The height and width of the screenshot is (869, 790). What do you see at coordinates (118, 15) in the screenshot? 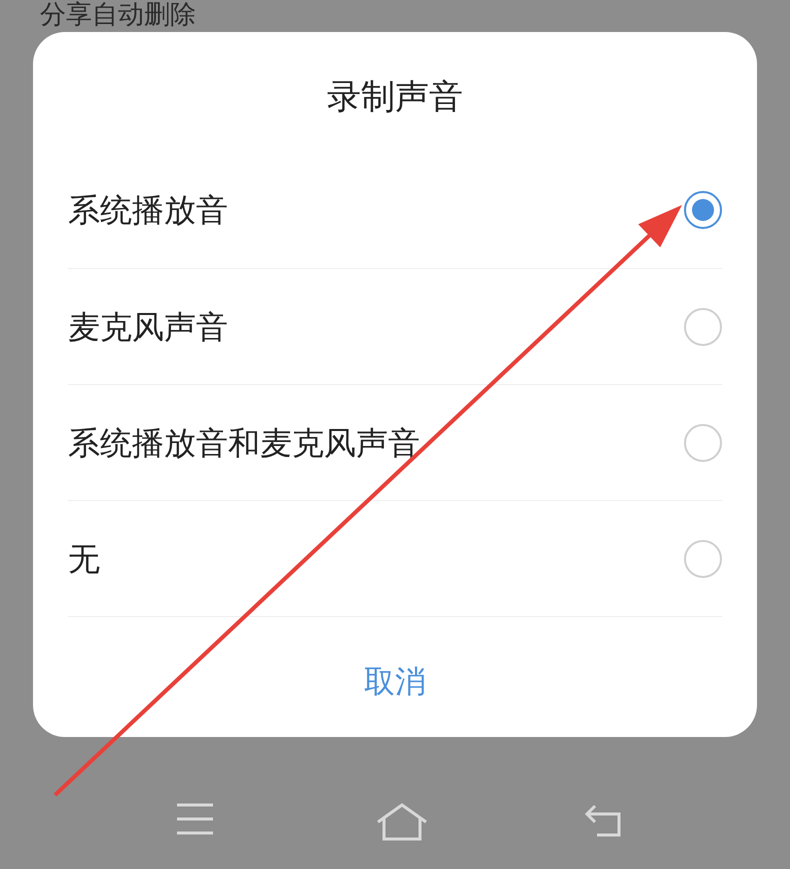
I see `setting-label: 分享自动删除` at bounding box center [118, 15].